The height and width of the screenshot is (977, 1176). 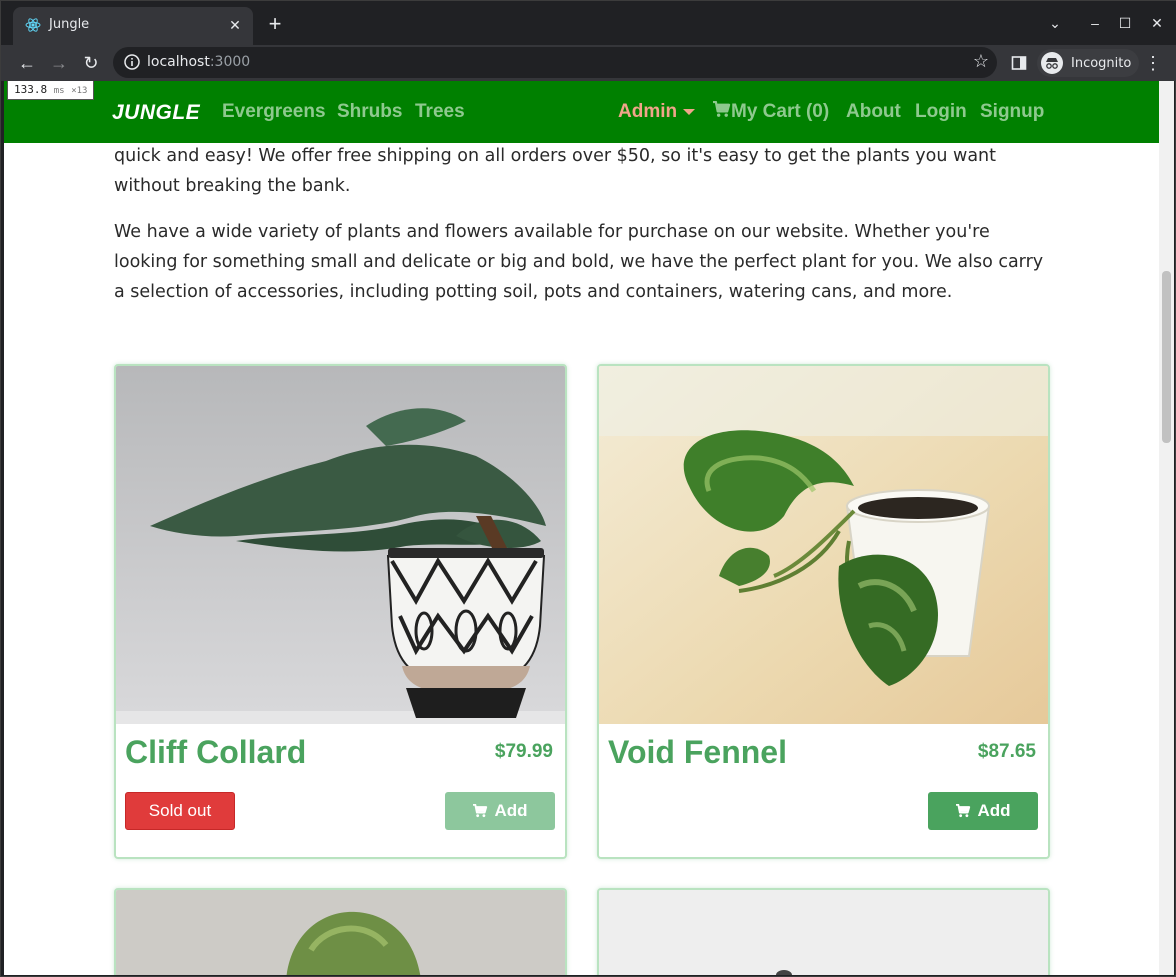 I want to click on incognito-icon, so click(x=1052, y=63).